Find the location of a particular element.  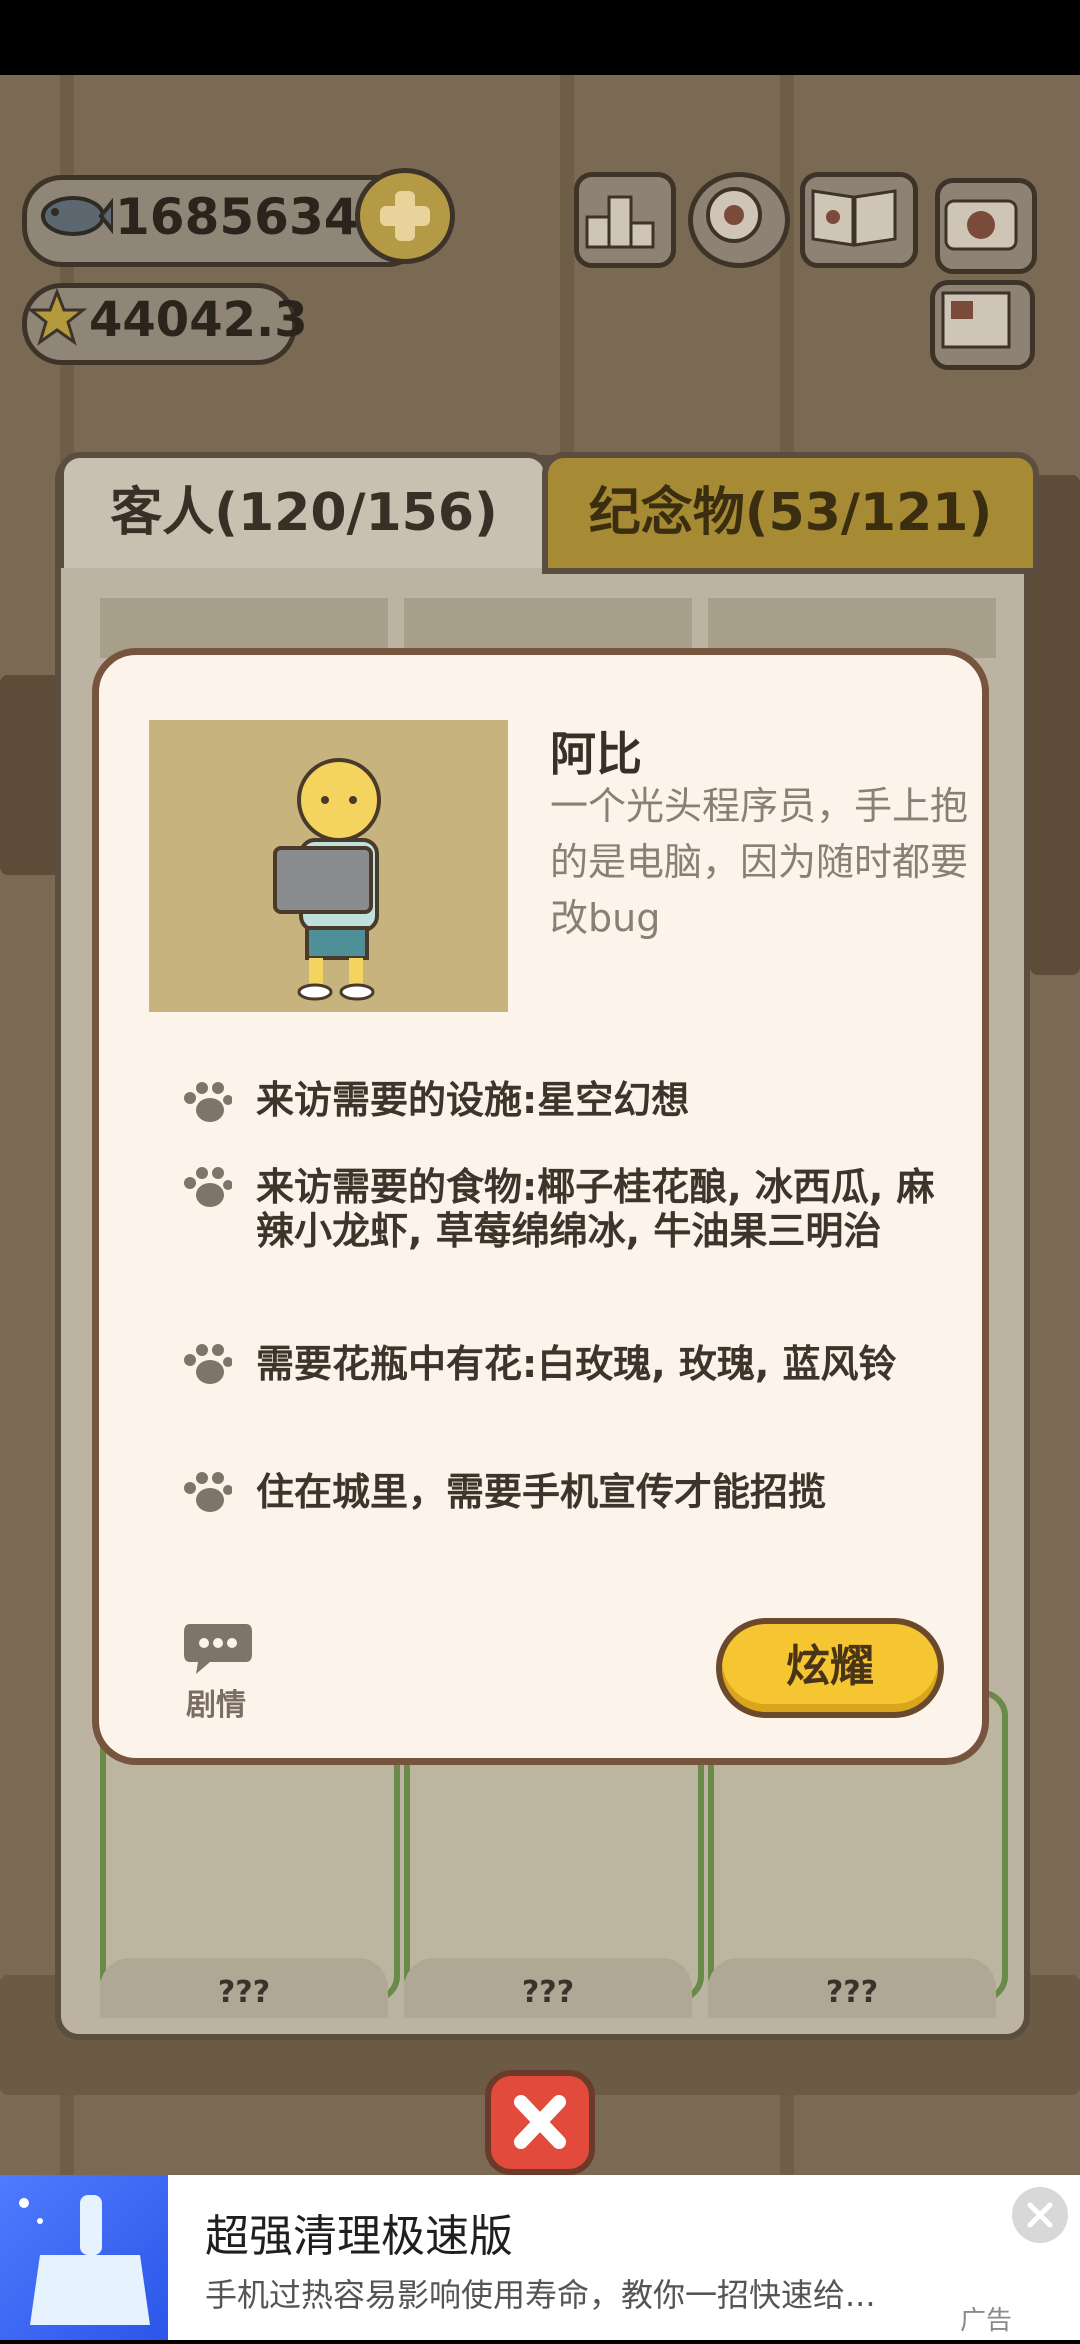

guest-description: 一个光头程序员，手上抱的是电脑，因为随时都要改bug is located at coordinates (759, 862).